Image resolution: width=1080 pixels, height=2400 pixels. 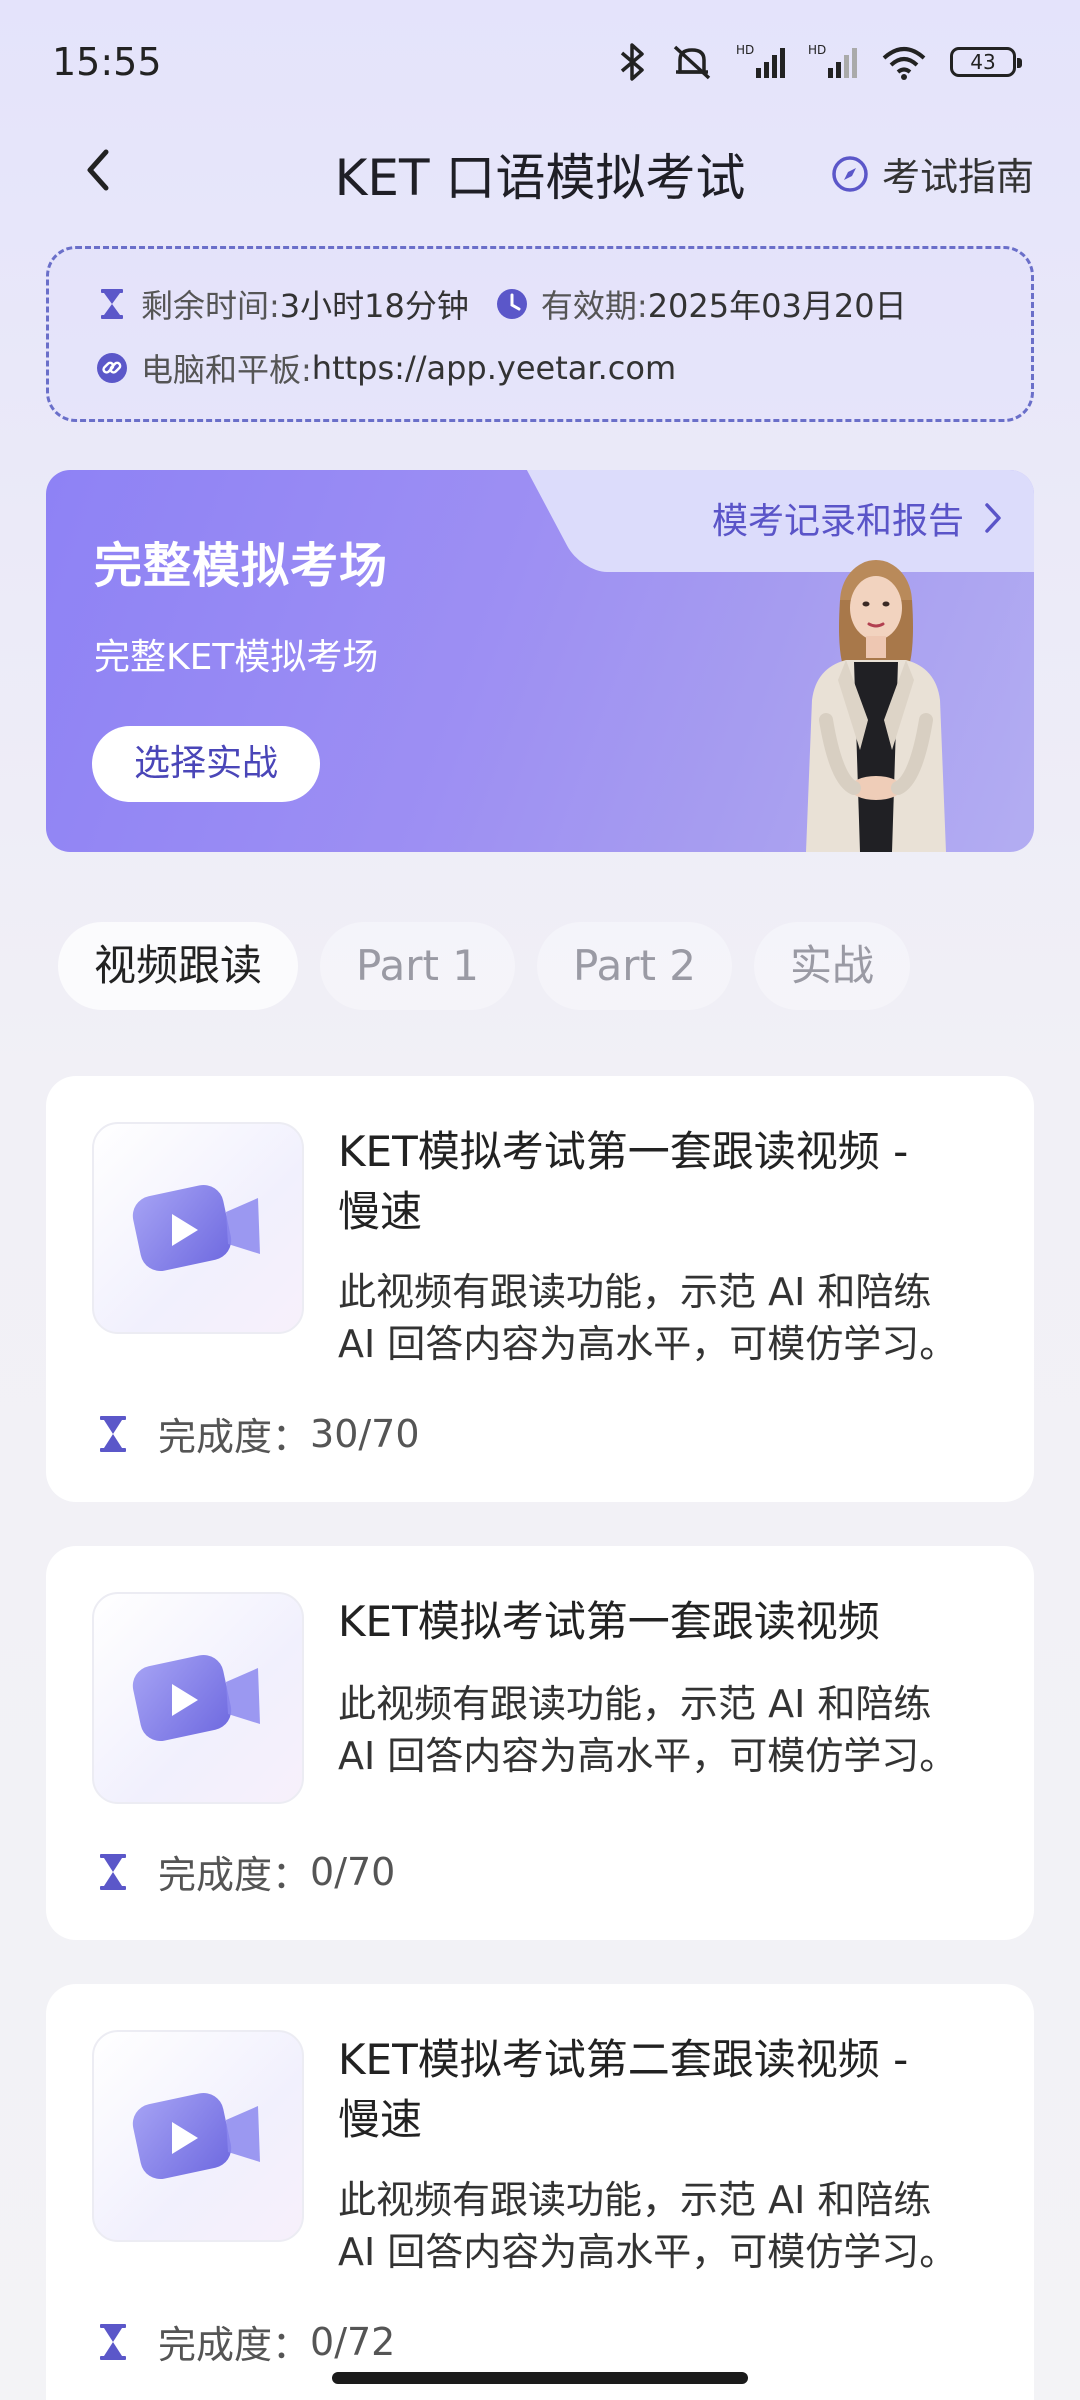 What do you see at coordinates (760, 60) in the screenshot?
I see `signal-hd-icon: HD` at bounding box center [760, 60].